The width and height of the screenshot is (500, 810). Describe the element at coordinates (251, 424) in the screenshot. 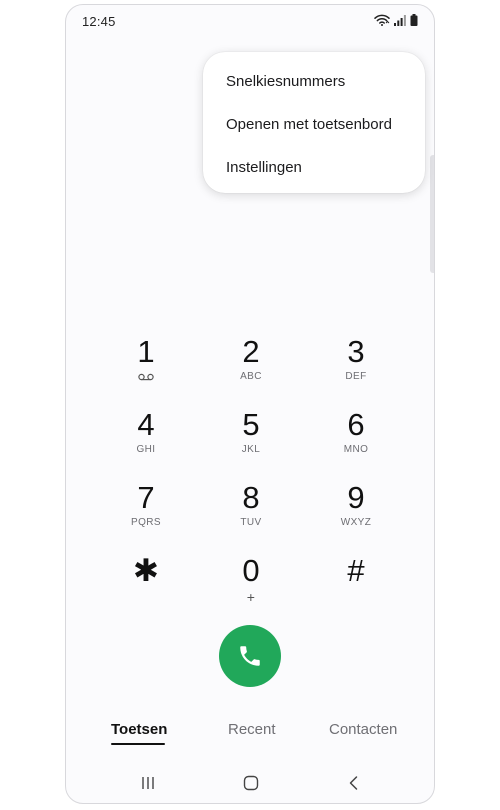

I see `key-digit: 5` at that location.